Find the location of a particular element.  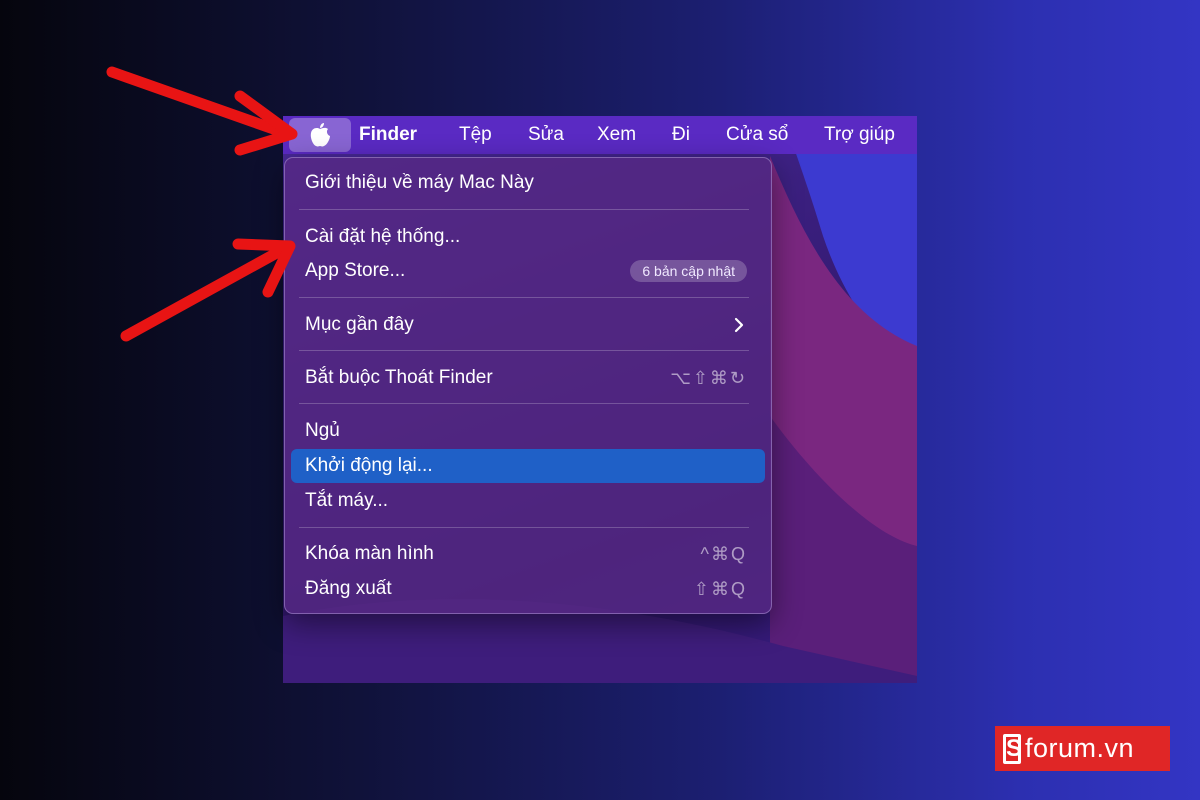

logo-text: forum.vn is located at coordinates (1080, 748).